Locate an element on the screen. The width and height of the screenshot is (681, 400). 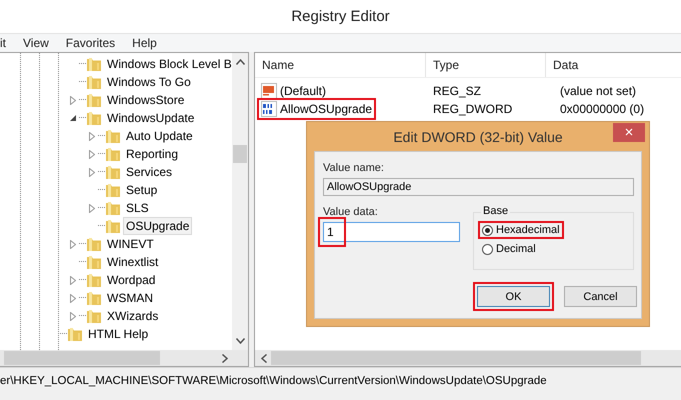
tree-item: Winextlist is located at coordinates (133, 262).